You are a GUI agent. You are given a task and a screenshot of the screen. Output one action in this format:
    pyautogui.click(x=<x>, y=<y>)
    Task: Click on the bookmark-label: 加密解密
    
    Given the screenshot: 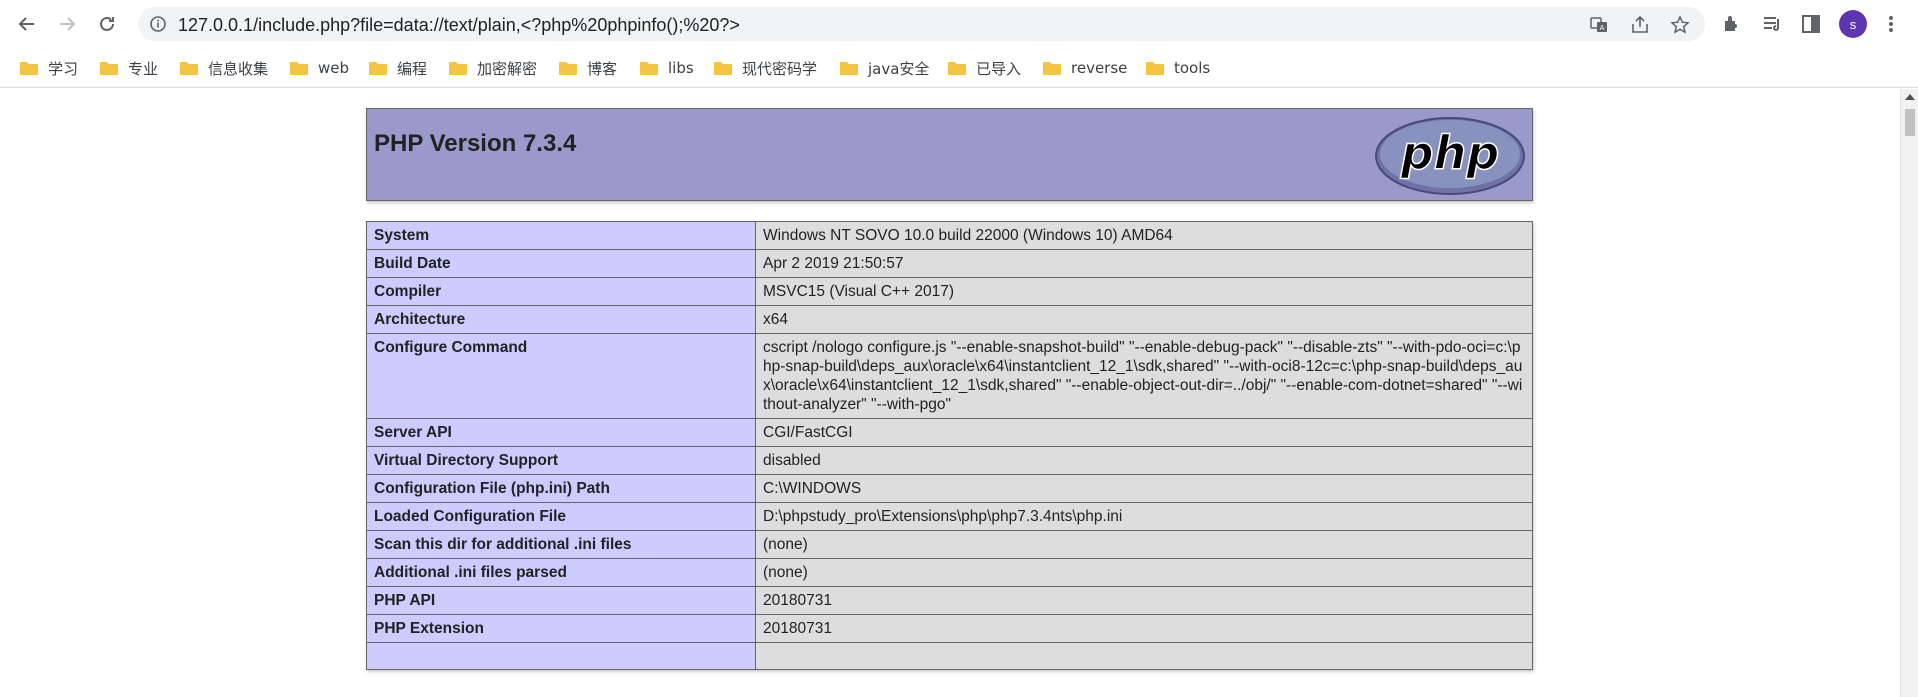 What is the action you would take?
    pyautogui.click(x=507, y=68)
    